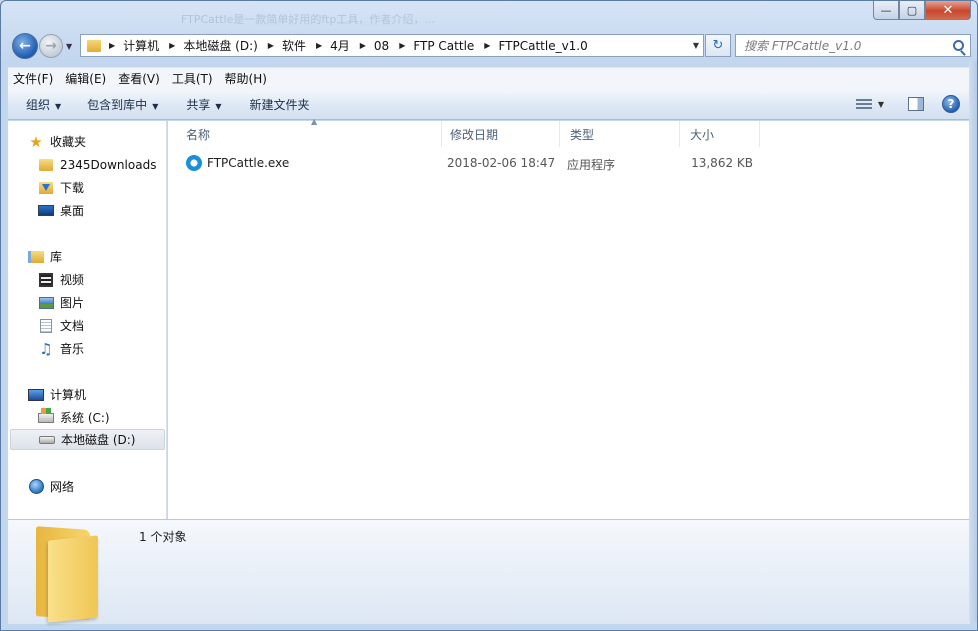 The image size is (978, 631). What do you see at coordinates (948, 10) in the screenshot?
I see `close-button: ✕` at bounding box center [948, 10].